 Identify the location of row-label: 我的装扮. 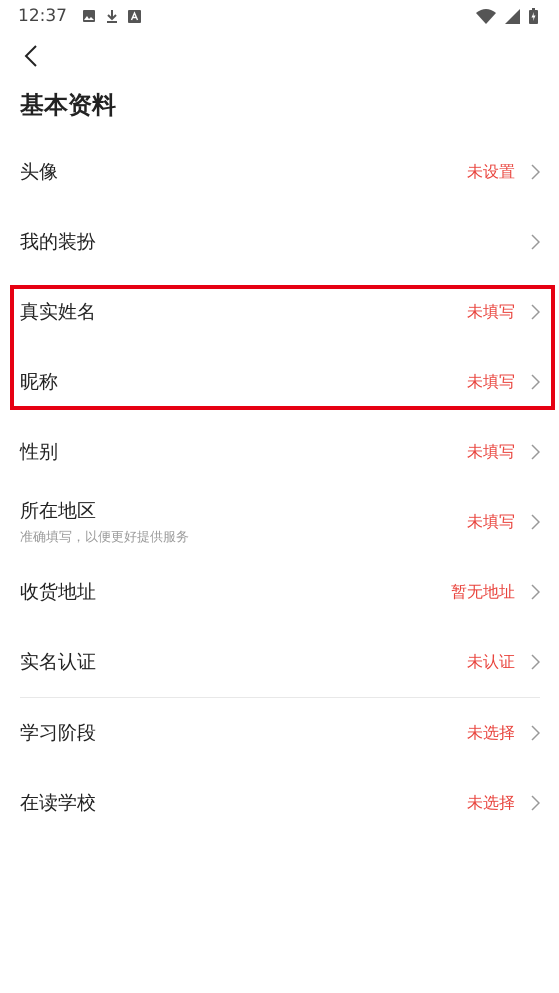
(58, 242).